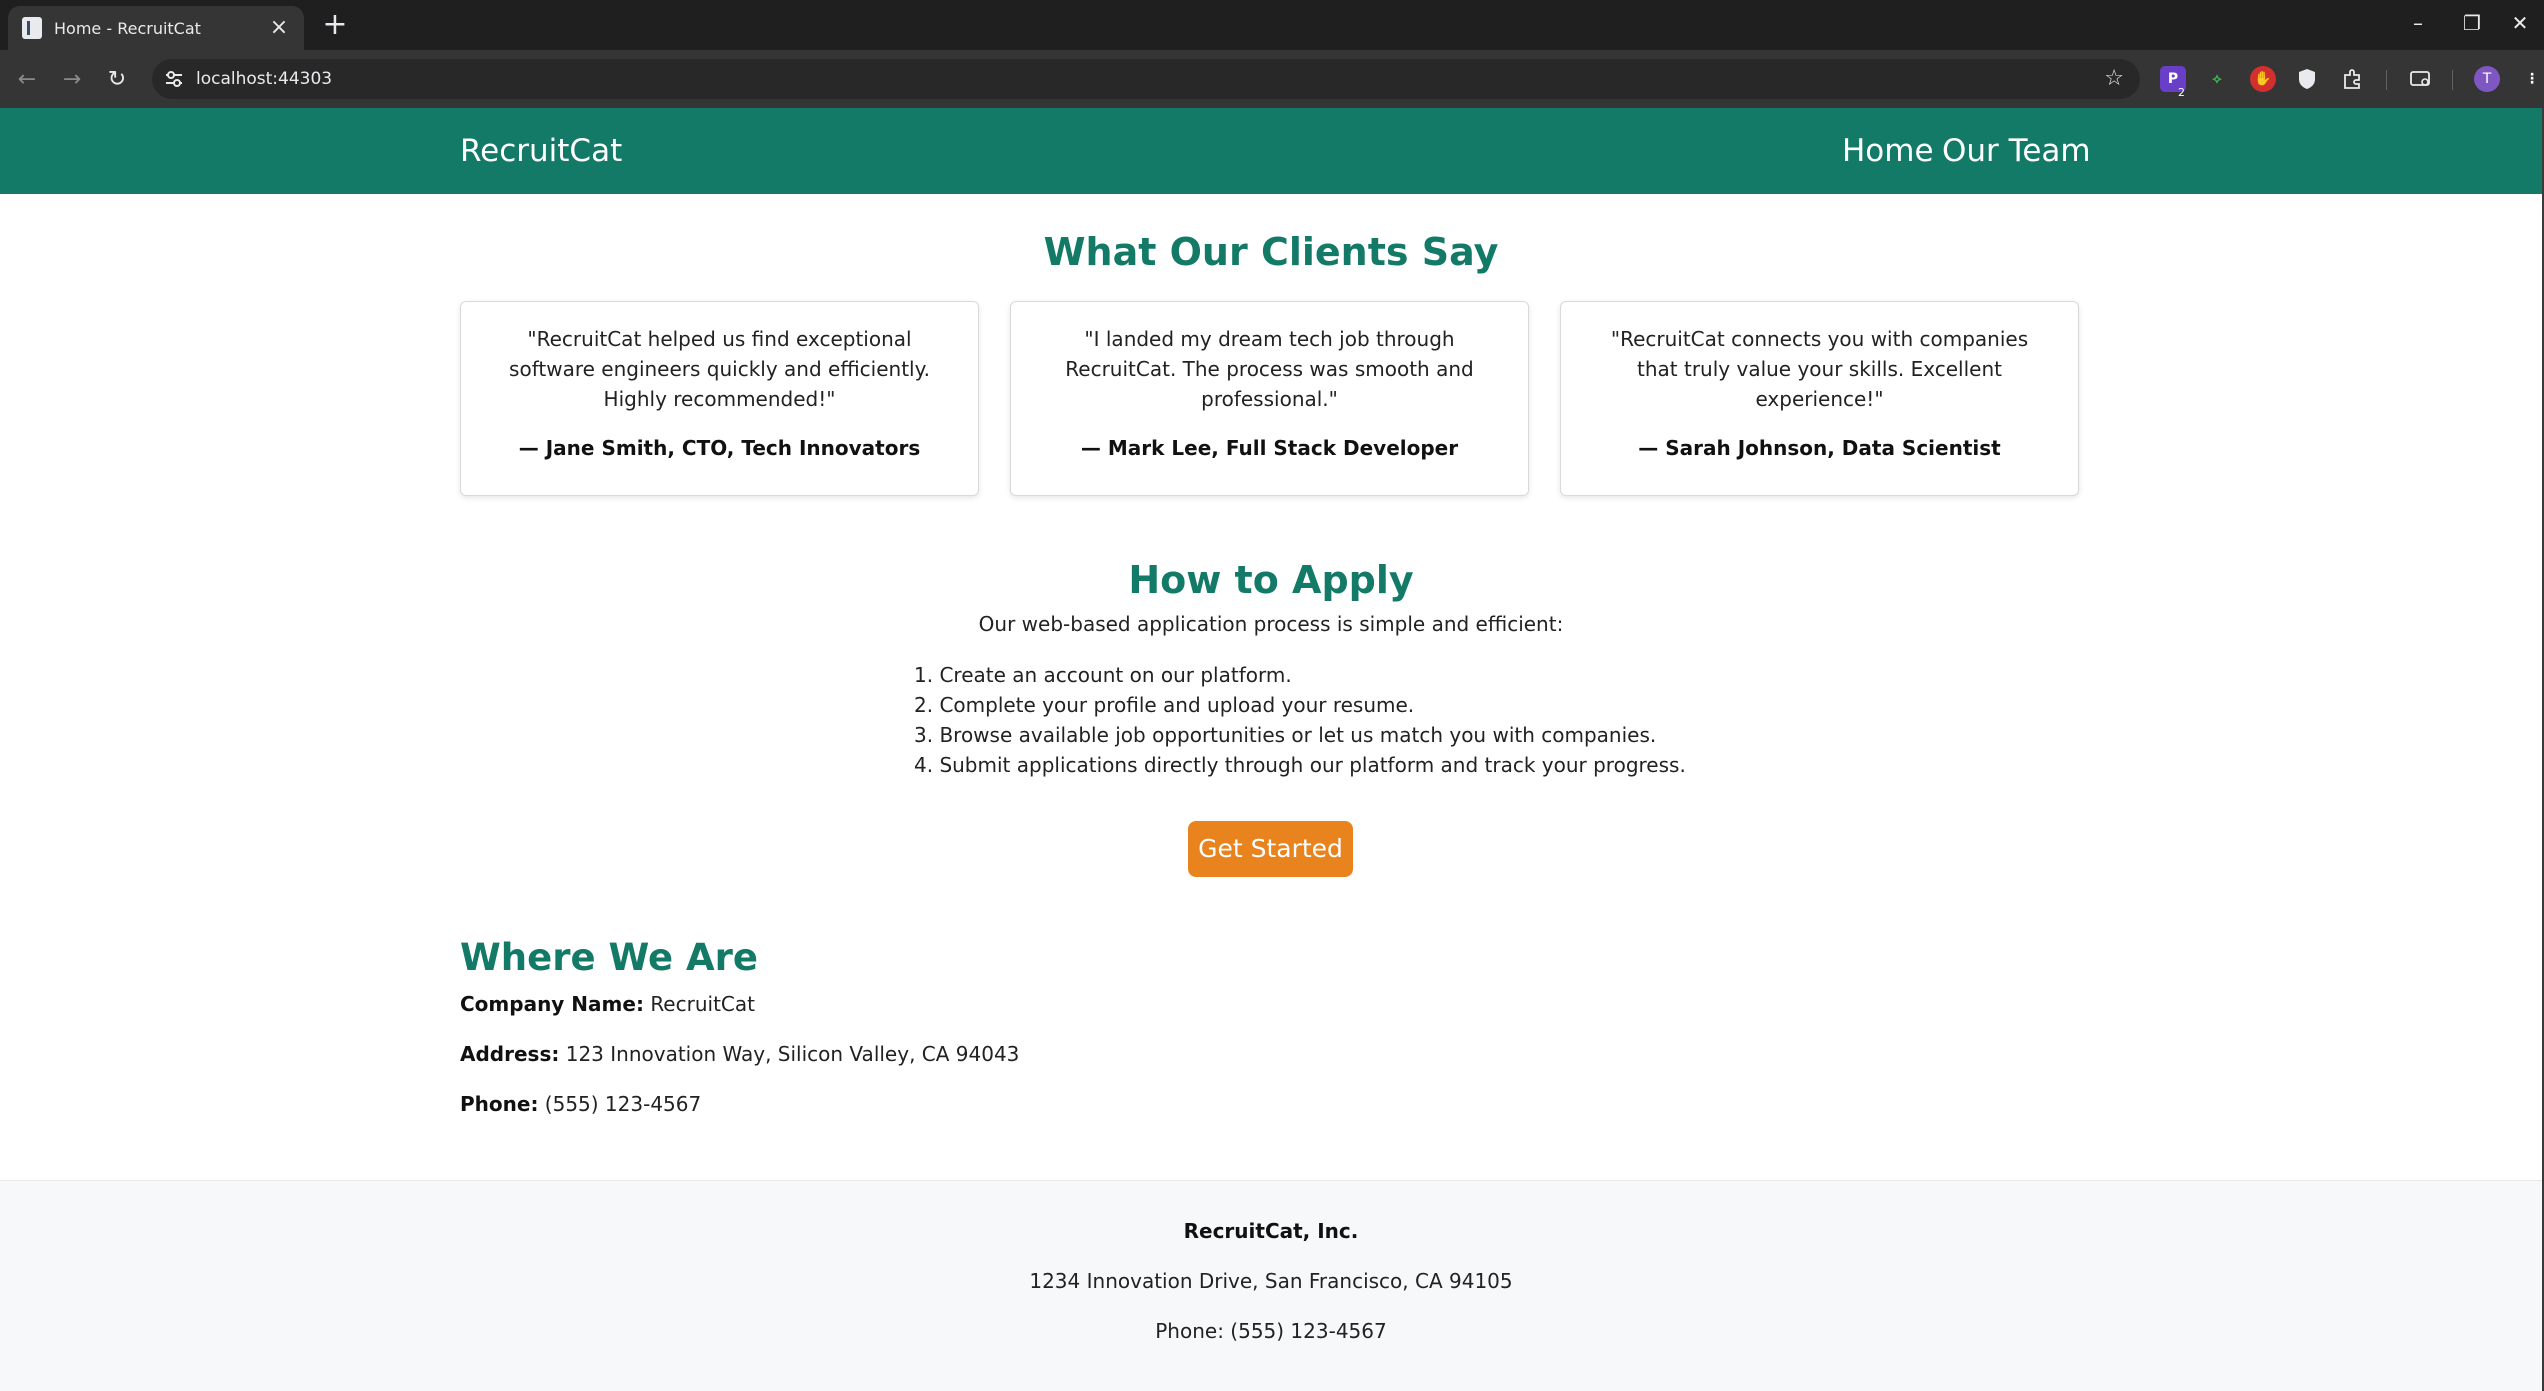 The width and height of the screenshot is (2544, 1391). What do you see at coordinates (127, 28) in the screenshot?
I see `tab-title: Home - RecruitCat` at bounding box center [127, 28].